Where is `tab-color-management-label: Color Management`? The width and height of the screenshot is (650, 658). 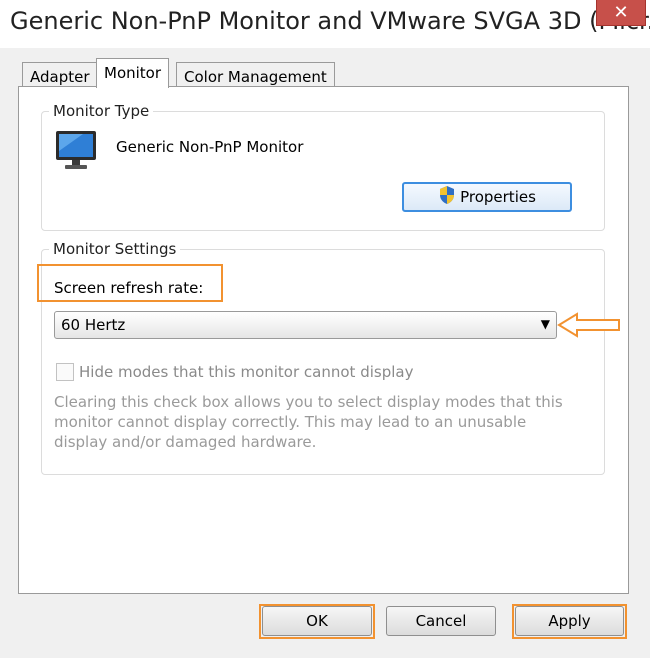
tab-color-management-label: Color Management is located at coordinates (255, 77).